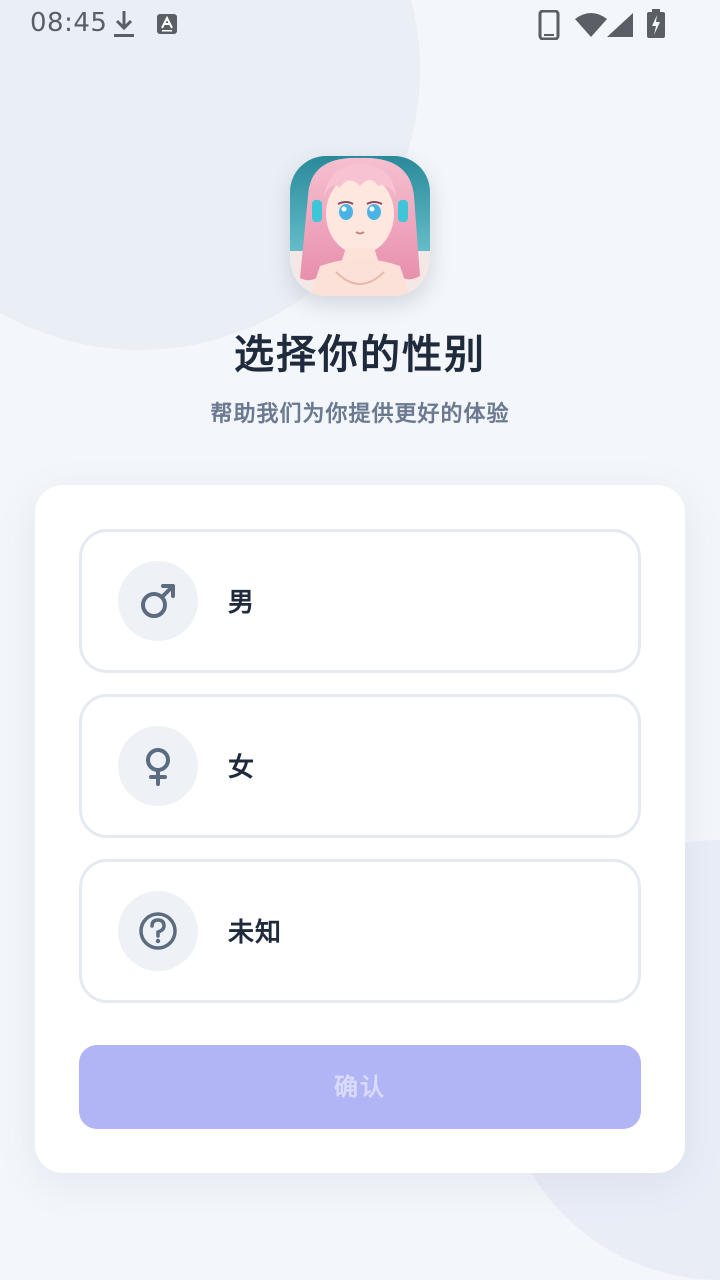 Image resolution: width=720 pixels, height=1280 pixels. What do you see at coordinates (360, 1087) in the screenshot?
I see `confirm-button: 确认` at bounding box center [360, 1087].